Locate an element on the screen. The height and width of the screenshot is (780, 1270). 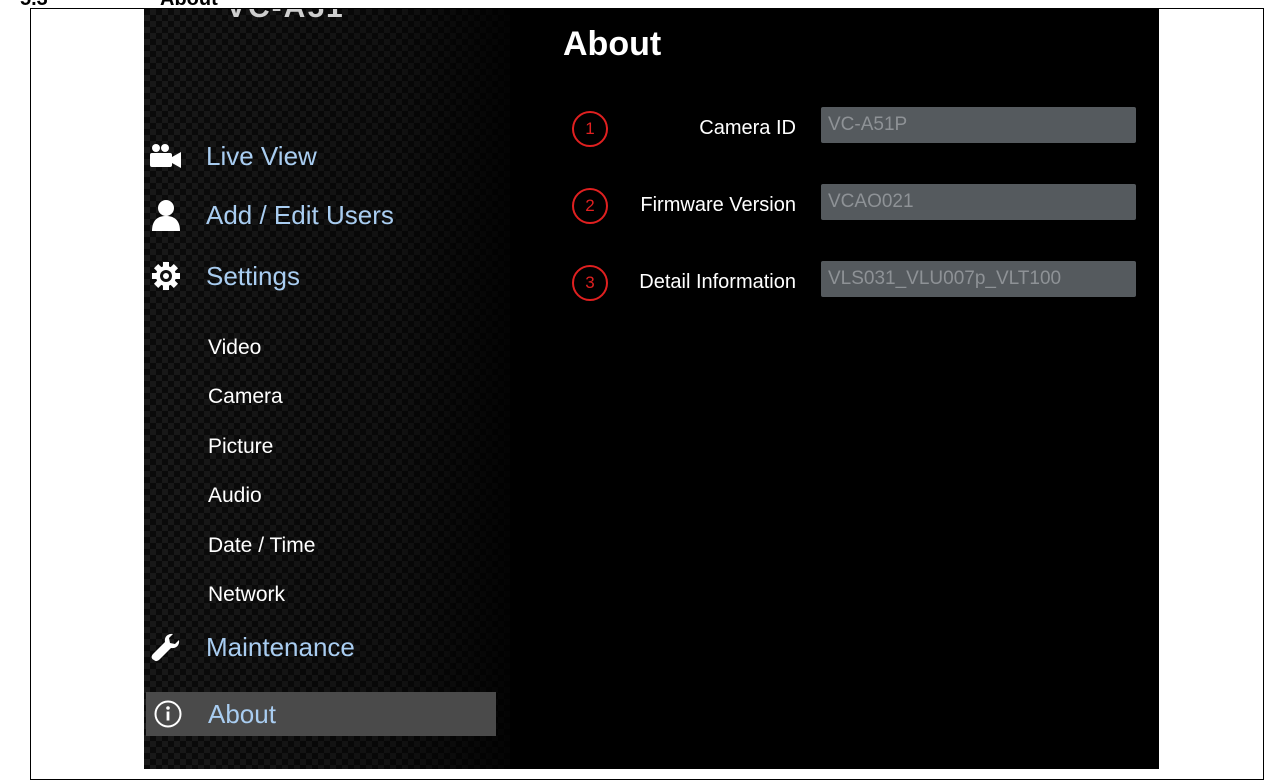
sidebar-subitem-picture: Picture is located at coordinates (240, 447).